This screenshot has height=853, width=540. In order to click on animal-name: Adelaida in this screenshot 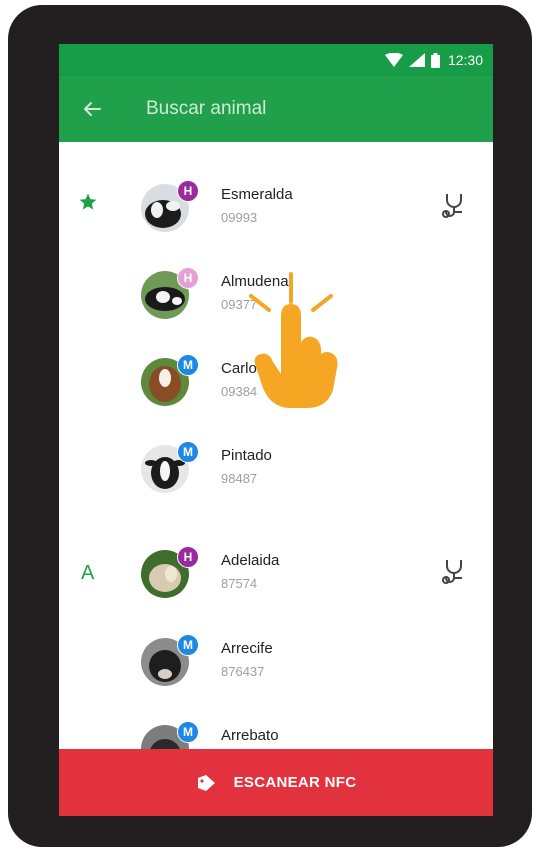, I will do `click(250, 560)`.